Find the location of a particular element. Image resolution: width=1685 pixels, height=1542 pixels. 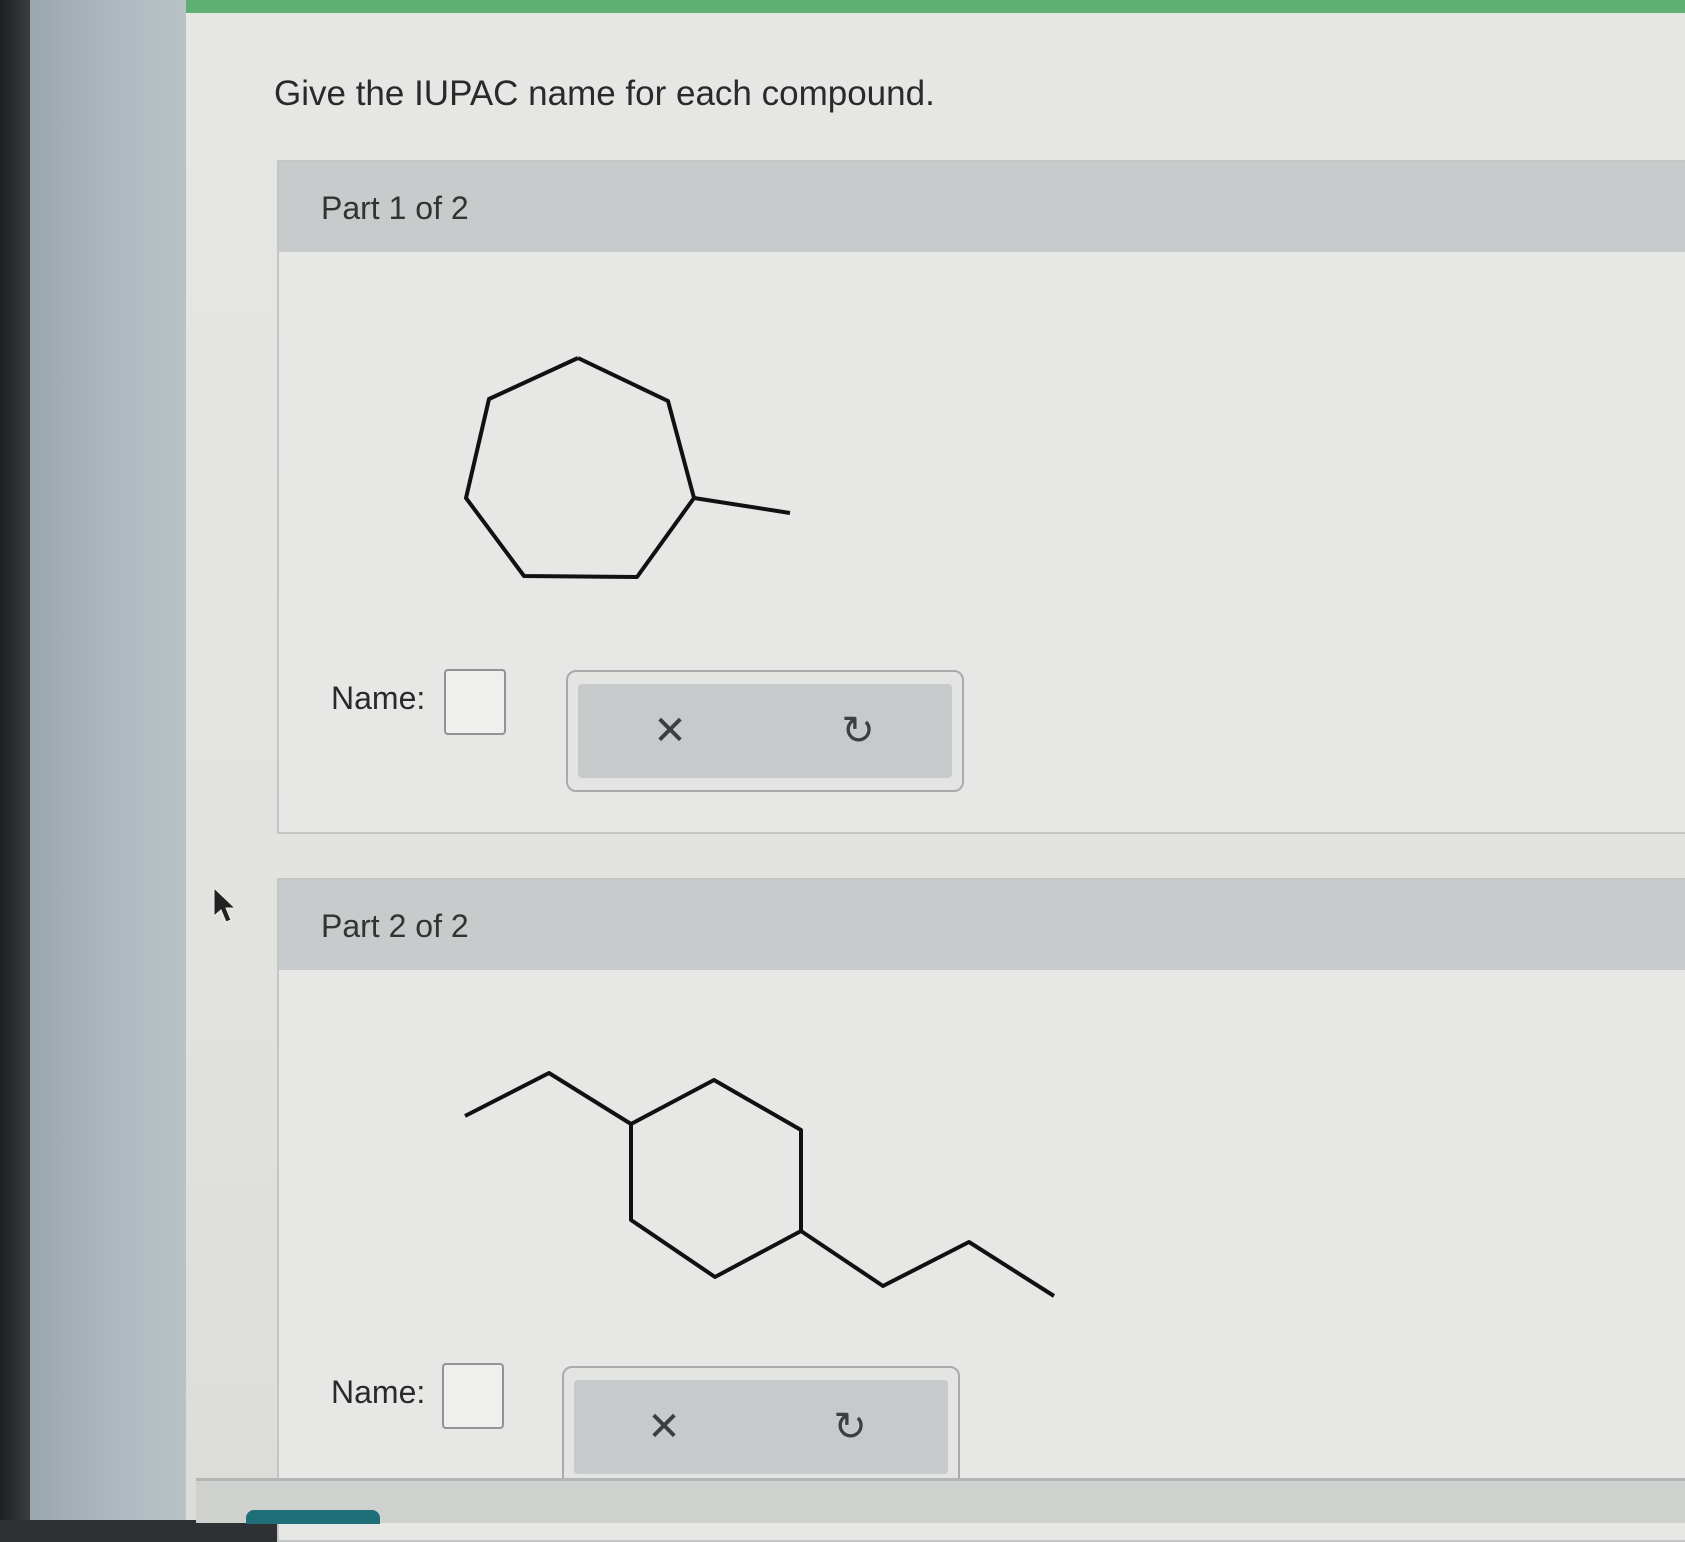

part-1-name-input is located at coordinates (475, 702).